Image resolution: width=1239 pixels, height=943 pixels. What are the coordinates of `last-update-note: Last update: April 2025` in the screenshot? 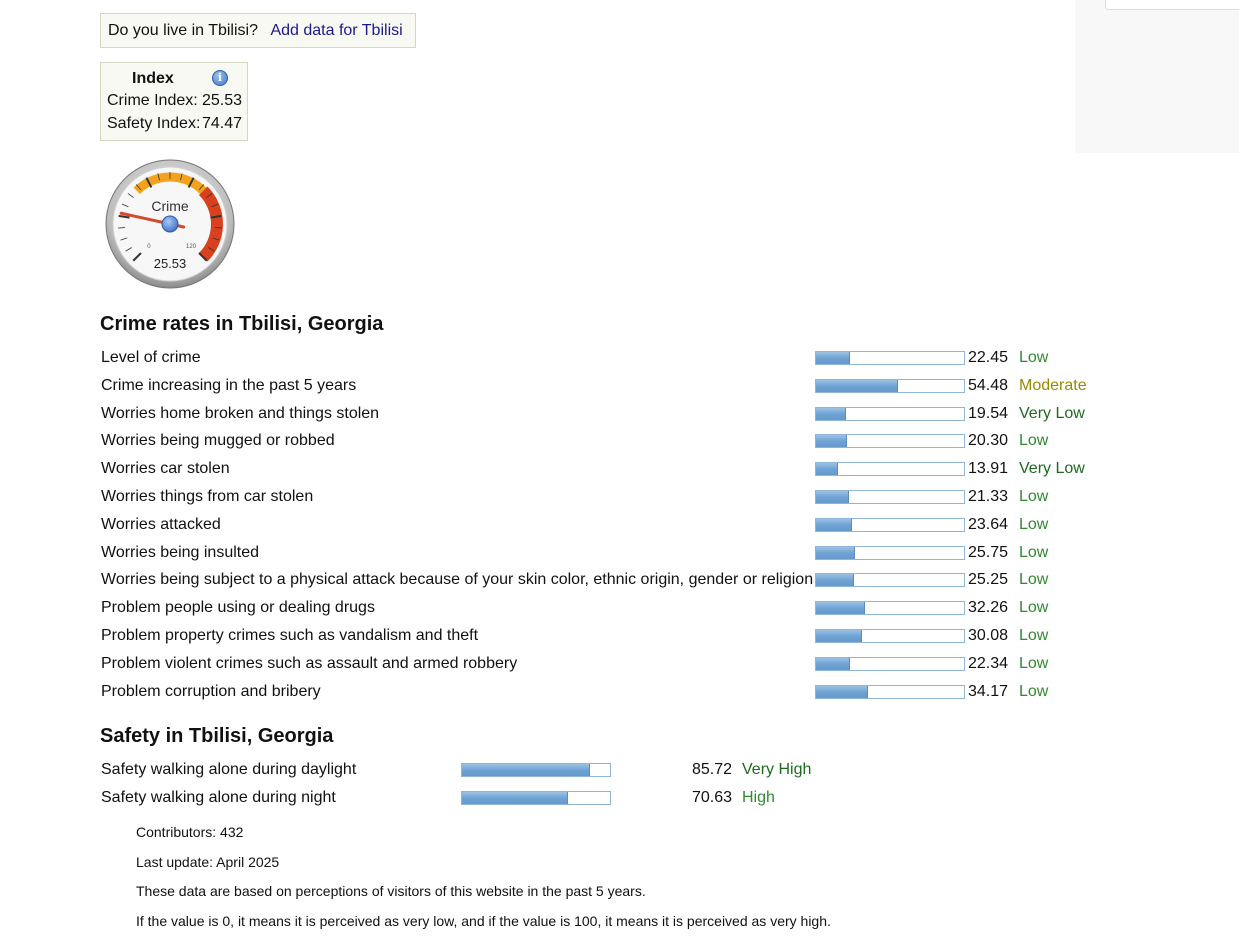 It's located at (208, 862).